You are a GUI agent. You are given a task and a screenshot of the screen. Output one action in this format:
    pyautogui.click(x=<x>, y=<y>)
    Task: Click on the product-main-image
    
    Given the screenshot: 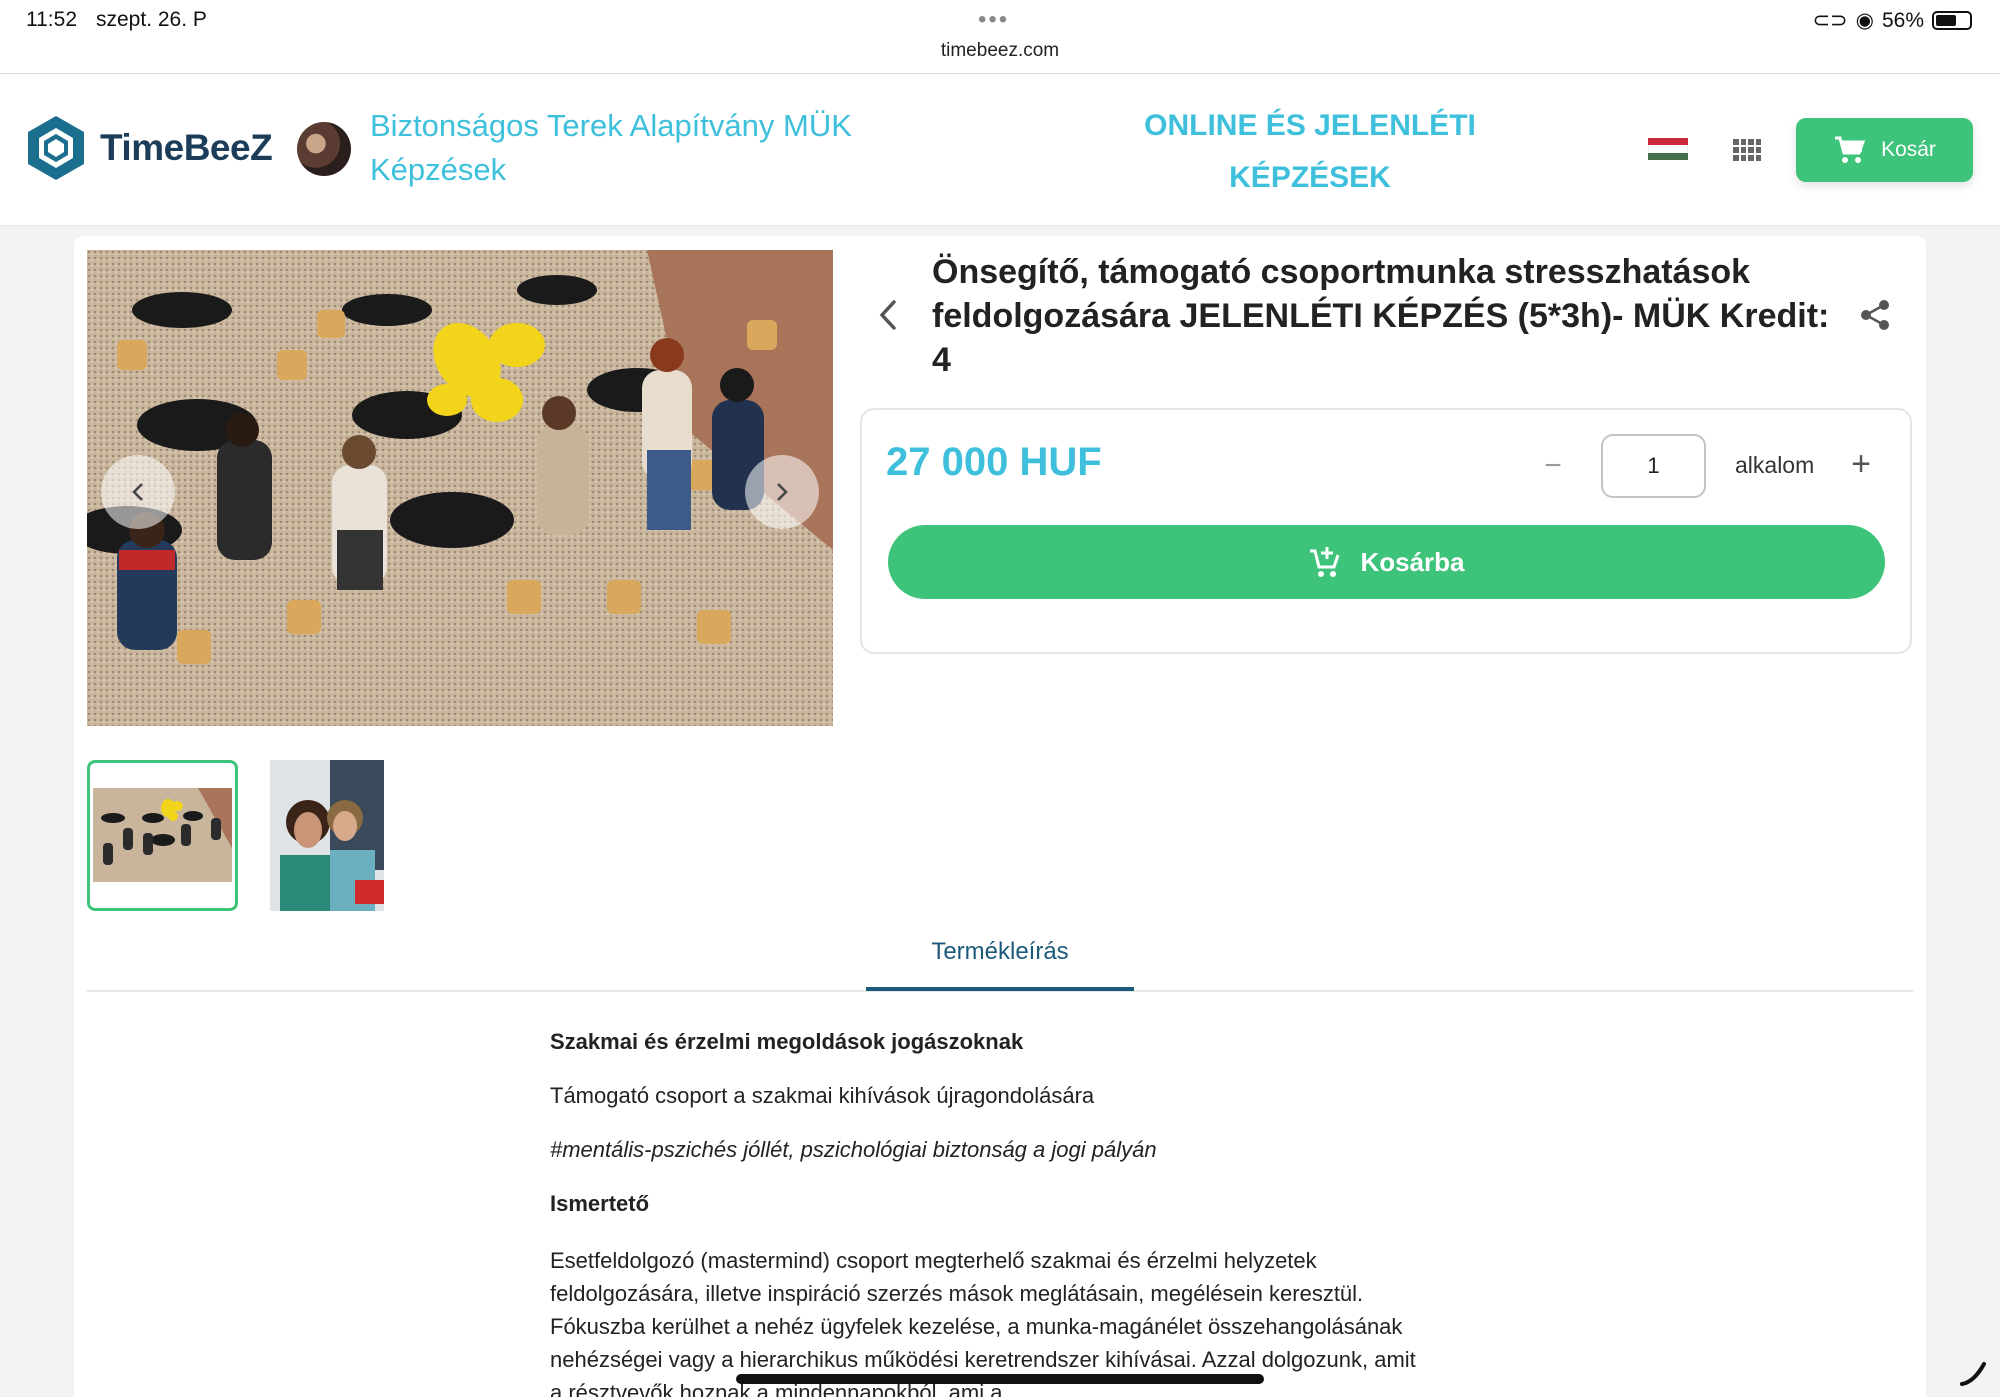 What is the action you would take?
    pyautogui.click(x=460, y=488)
    